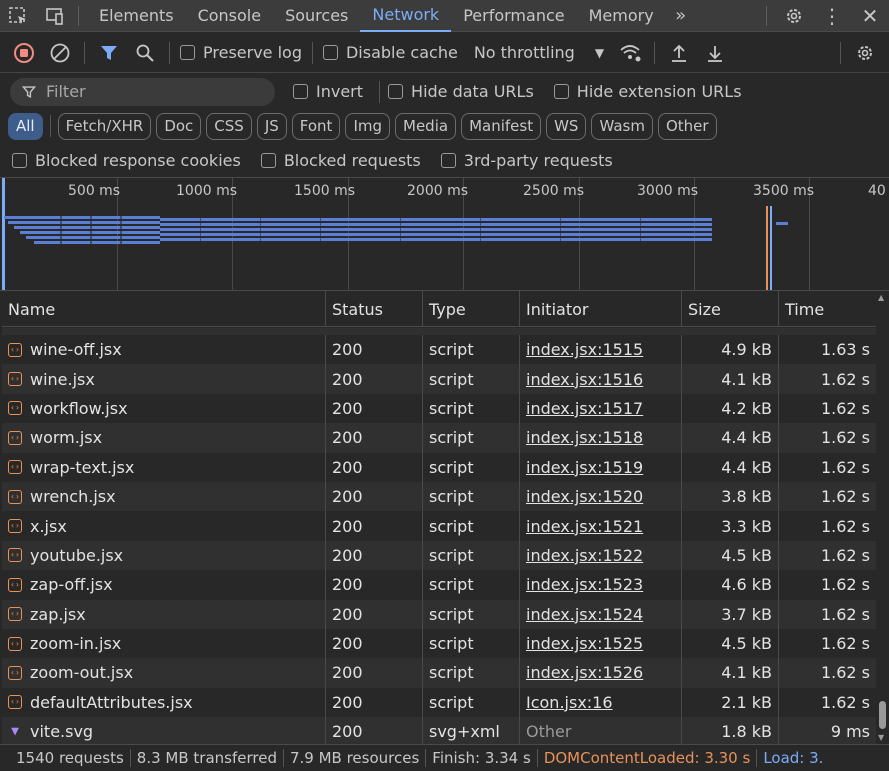 The image size is (889, 771). Describe the element at coordinates (316, 16) in the screenshot. I see `tab-sources: Sources` at that location.